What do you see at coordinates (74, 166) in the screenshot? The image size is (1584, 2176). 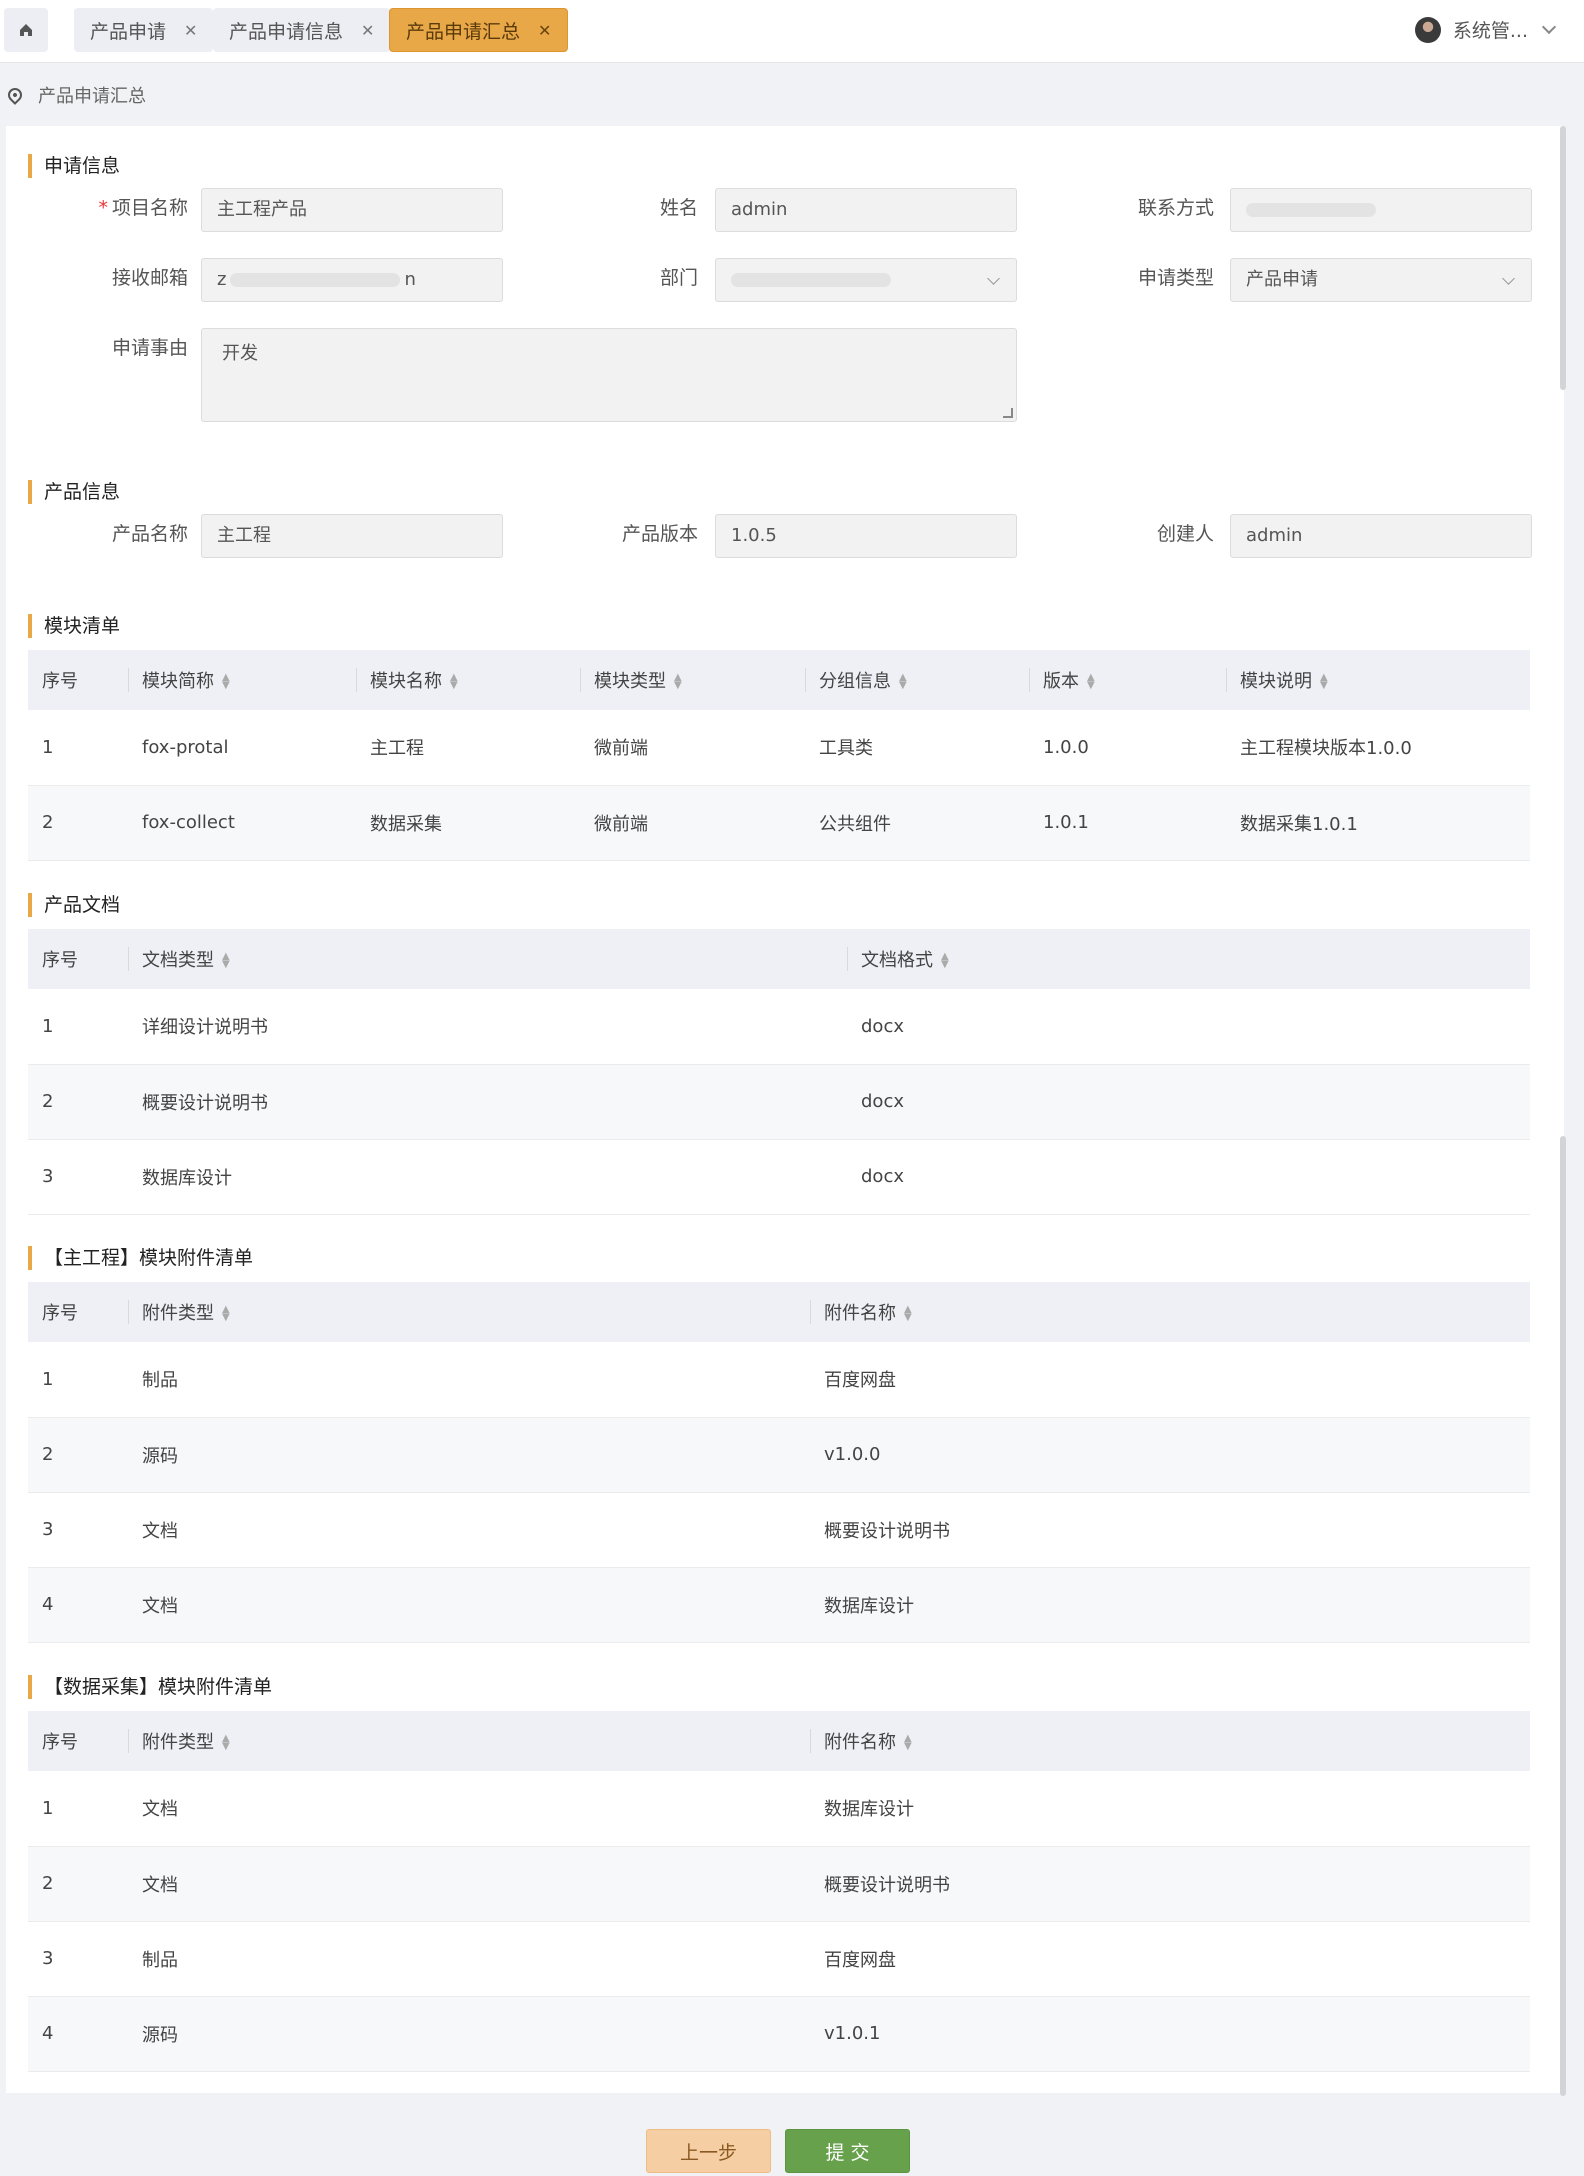 I see `section-title-application-info: 申请信息` at bounding box center [74, 166].